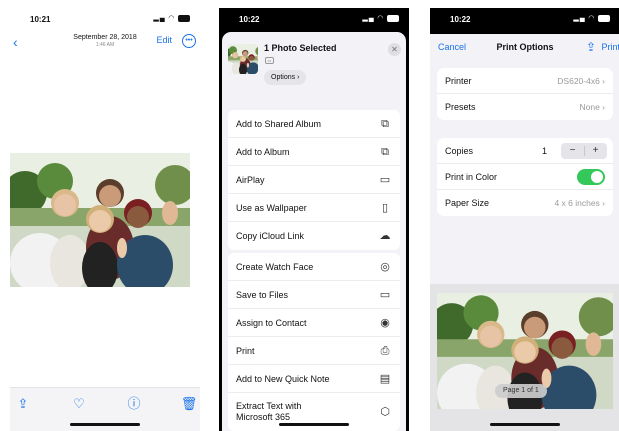 This screenshot has width=619, height=431. What do you see at coordinates (314, 236) in the screenshot?
I see `action-copy-icloud-link: Copy iCloud Link ☁` at bounding box center [314, 236].